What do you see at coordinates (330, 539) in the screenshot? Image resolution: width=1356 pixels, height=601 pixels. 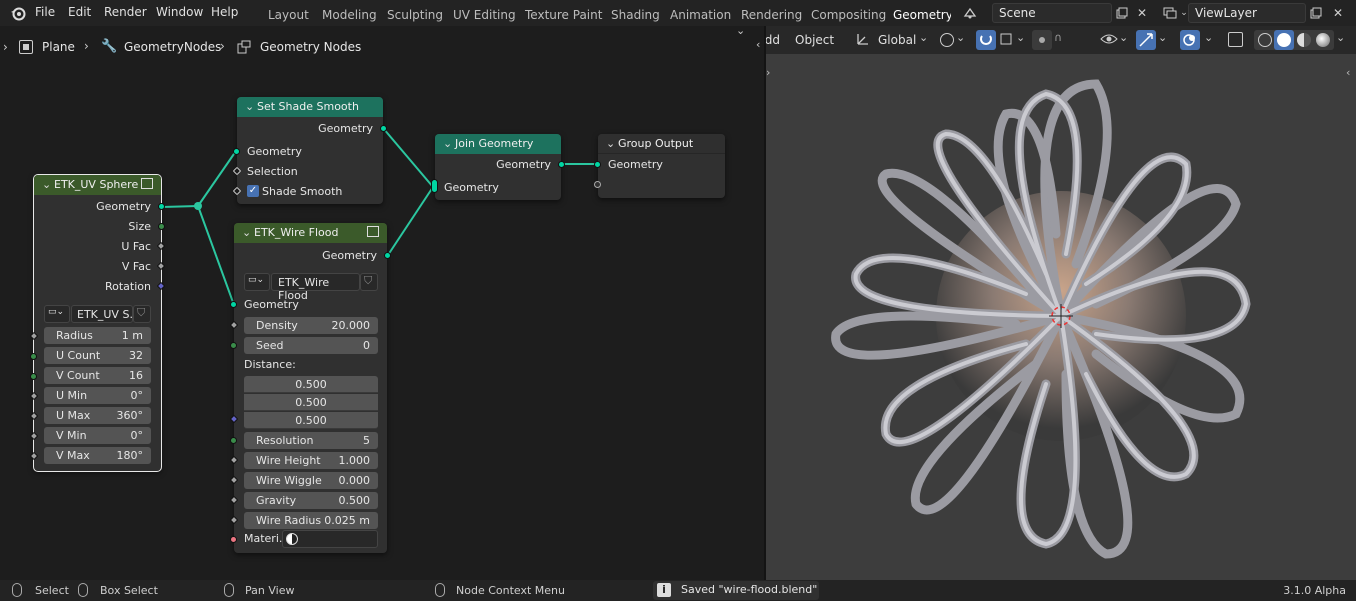 I see `material-field` at bounding box center [330, 539].